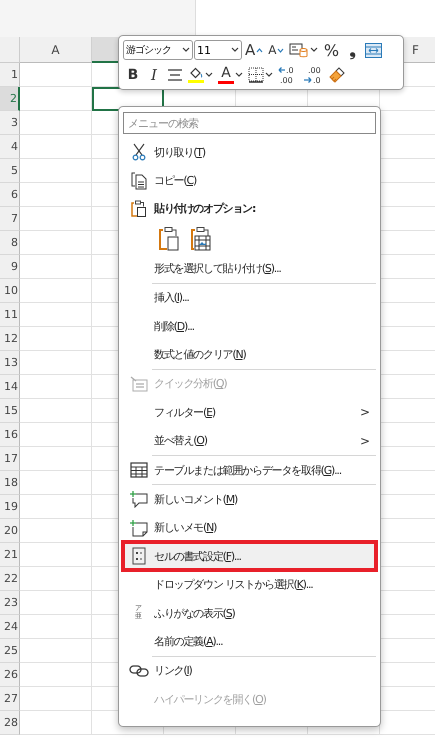 The height and width of the screenshot is (738, 435). What do you see at coordinates (10, 675) in the screenshot?
I see `row-header: 26` at bounding box center [10, 675].